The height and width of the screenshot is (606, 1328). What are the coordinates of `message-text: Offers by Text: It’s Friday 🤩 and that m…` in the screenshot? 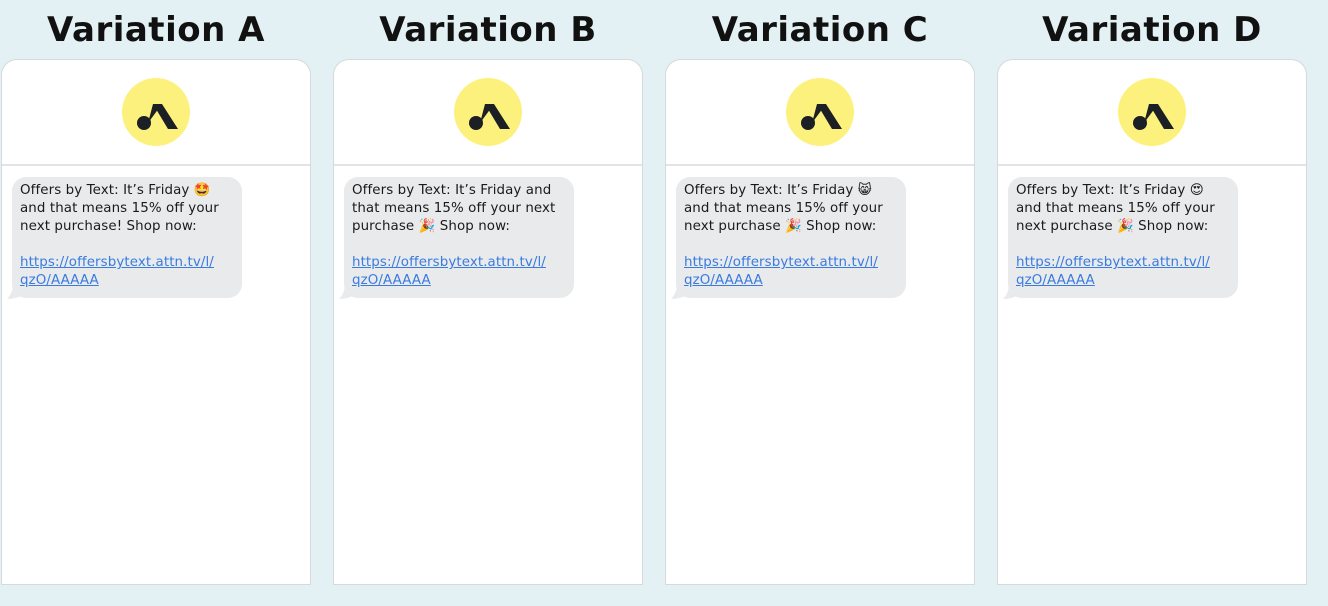 It's located at (119, 208).